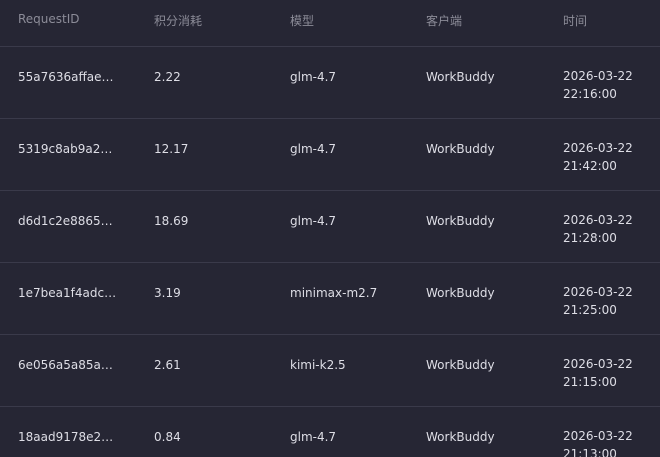 The height and width of the screenshot is (457, 660). I want to click on clock-text: 21:28:00, so click(590, 238).